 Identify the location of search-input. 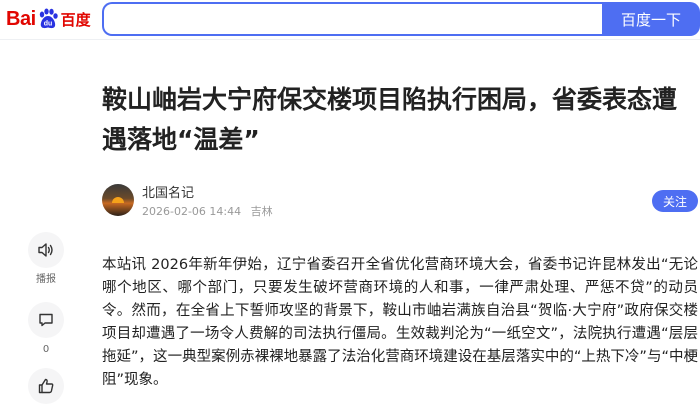
(353, 19).